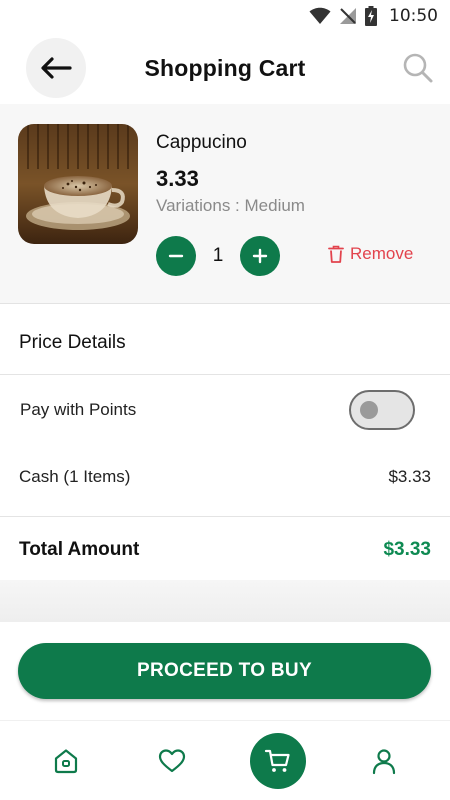 The width and height of the screenshot is (450, 800). I want to click on total-amount-value: $3.33, so click(407, 549).